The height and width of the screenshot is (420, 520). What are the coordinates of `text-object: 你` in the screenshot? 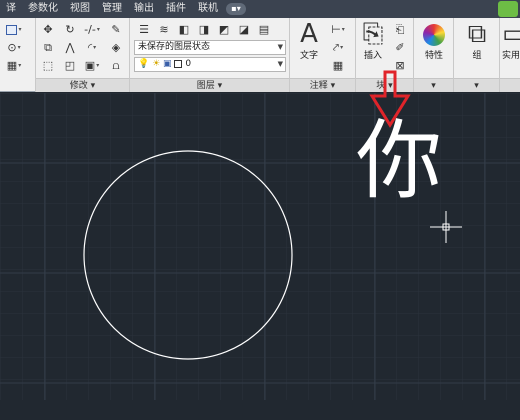 It's located at (399, 161).